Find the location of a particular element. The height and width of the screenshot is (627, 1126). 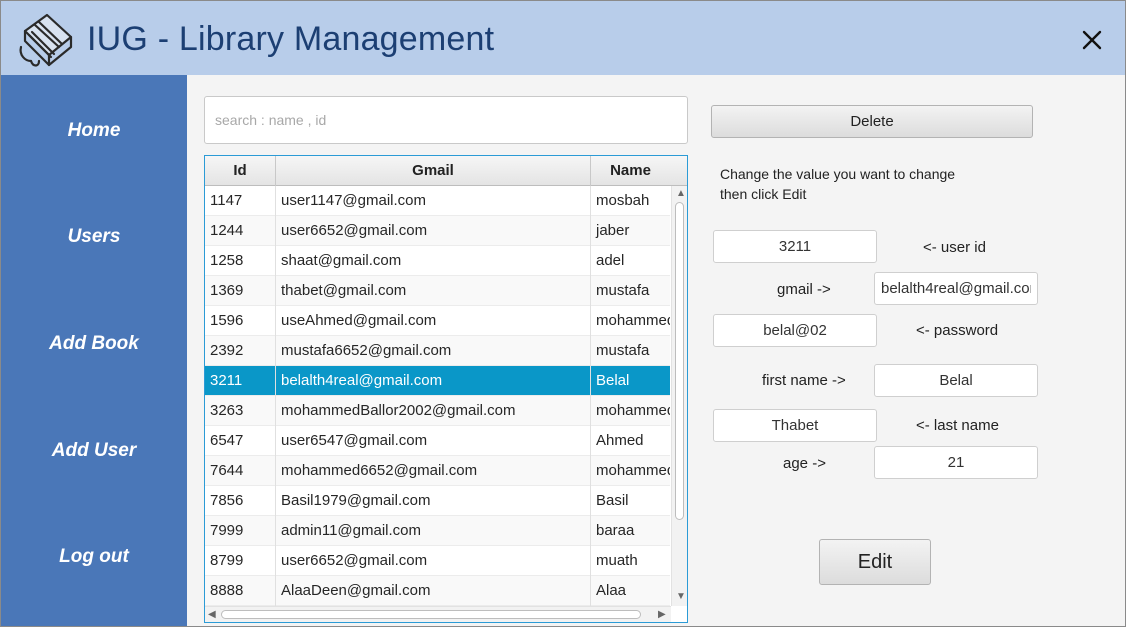

cell-gmail: shaat@gmail.com is located at coordinates (433, 261).